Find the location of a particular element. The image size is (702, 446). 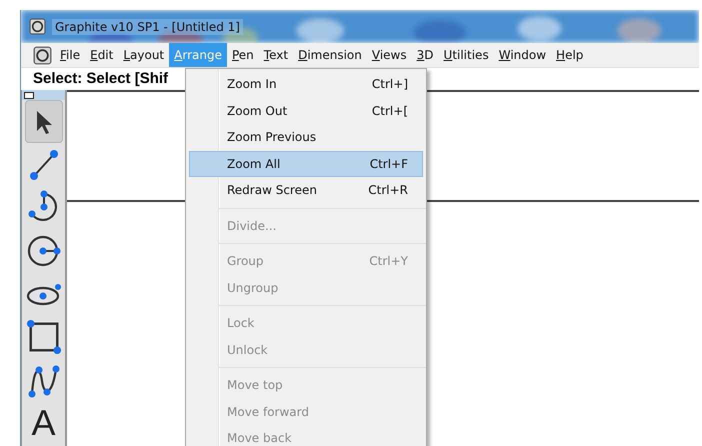

menu-item: Edit is located at coordinates (101, 55).